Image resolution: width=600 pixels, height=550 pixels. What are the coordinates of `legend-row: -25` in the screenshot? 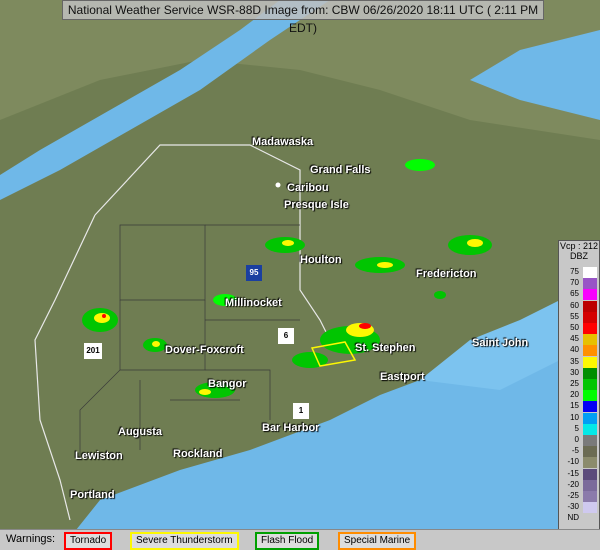 It's located at (579, 496).